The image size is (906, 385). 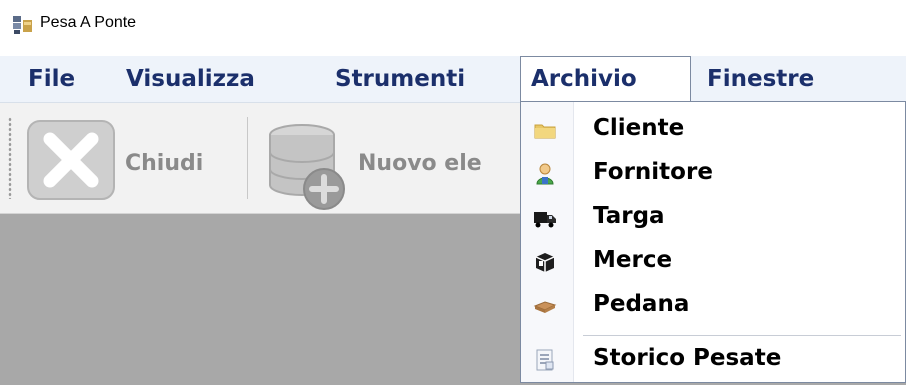 I want to click on menu-item-targa-label: Targa, so click(x=629, y=216).